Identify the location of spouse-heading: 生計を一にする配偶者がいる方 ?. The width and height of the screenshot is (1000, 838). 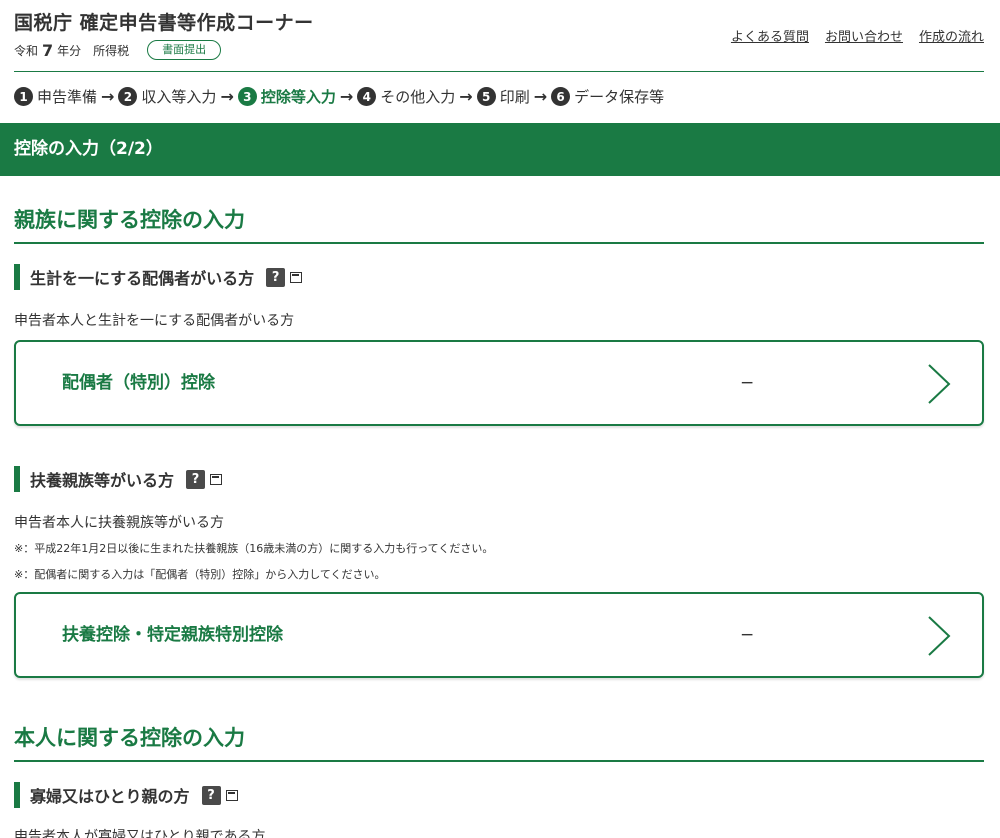
(158, 277).